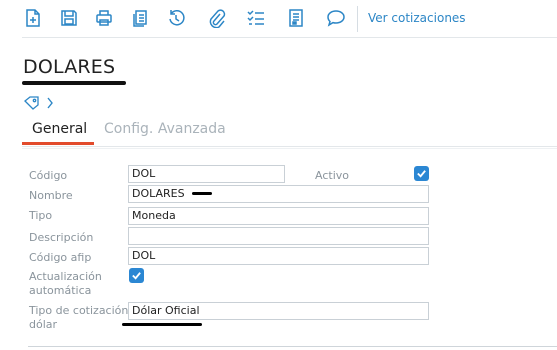 The image size is (557, 350). I want to click on history-icon, so click(176, 18).